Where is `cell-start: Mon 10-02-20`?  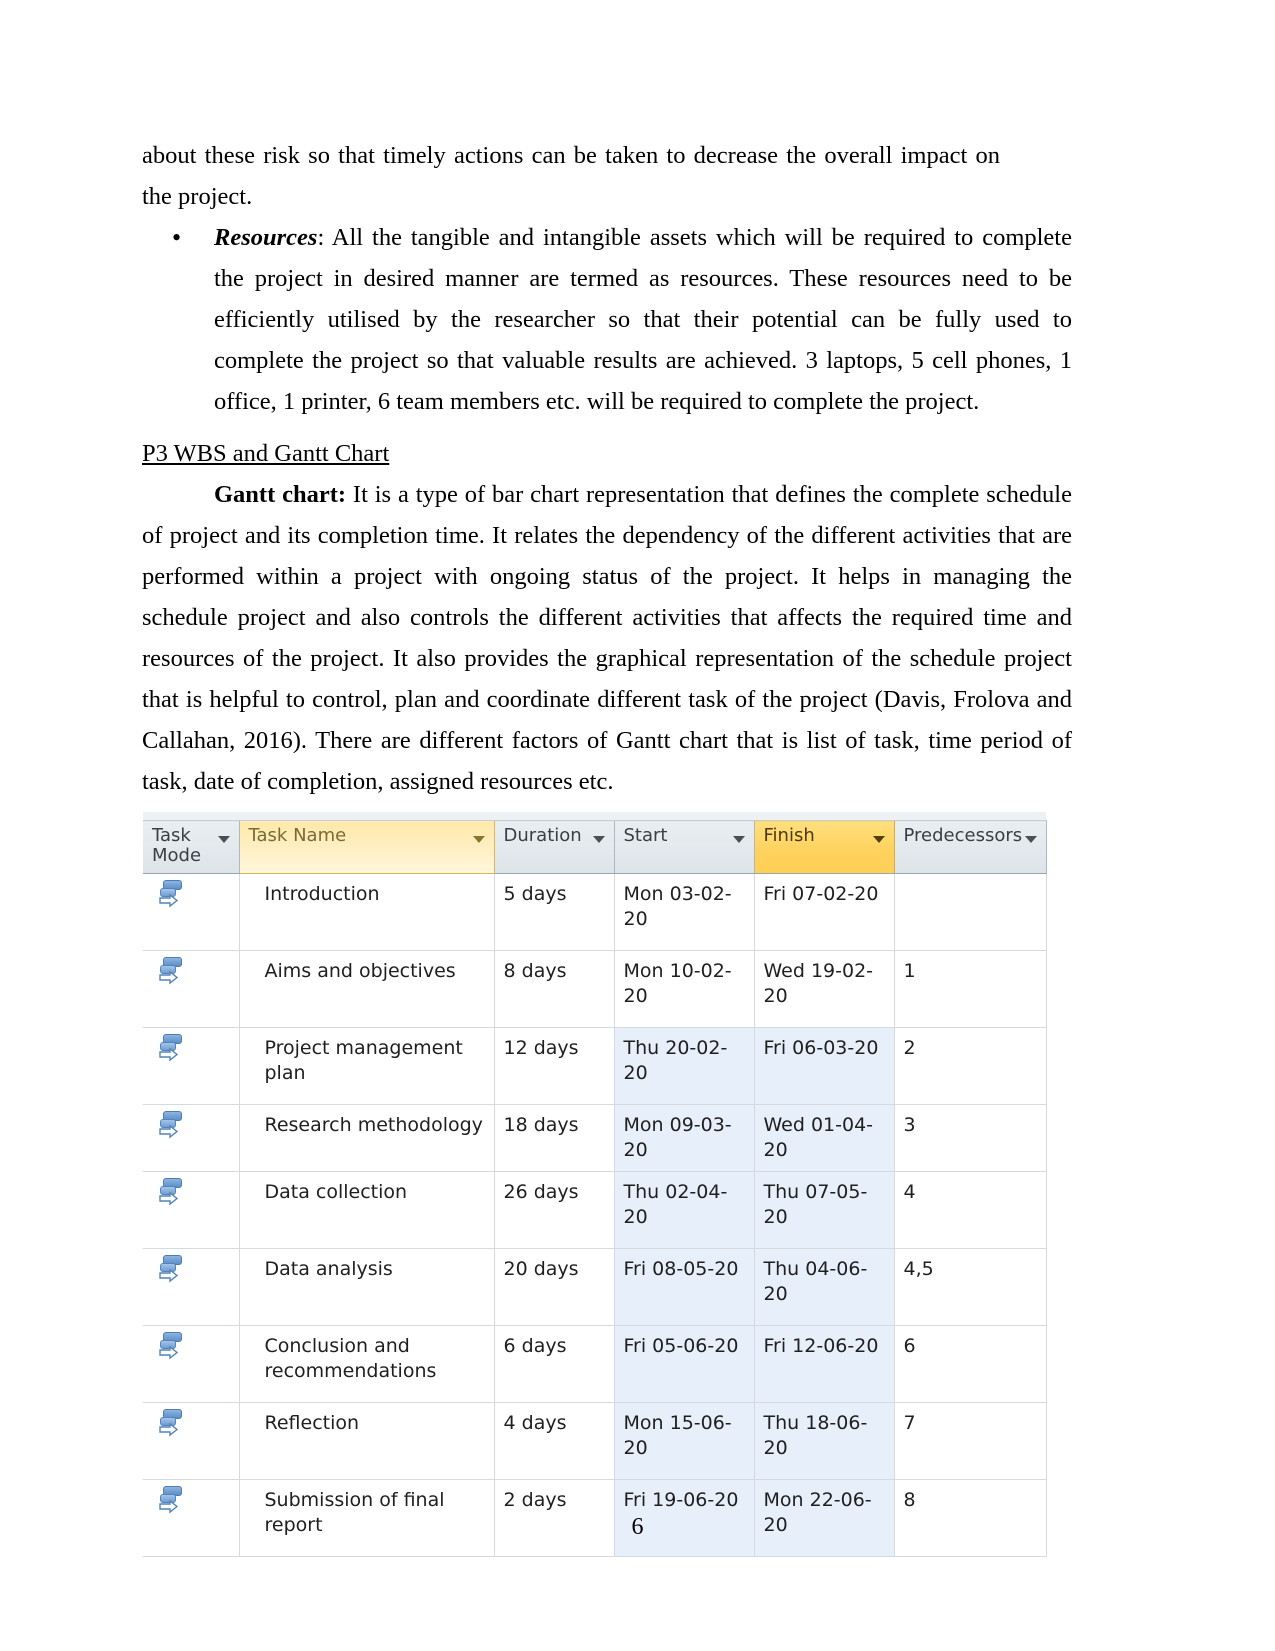 cell-start: Mon 10-02-20 is located at coordinates (684, 989).